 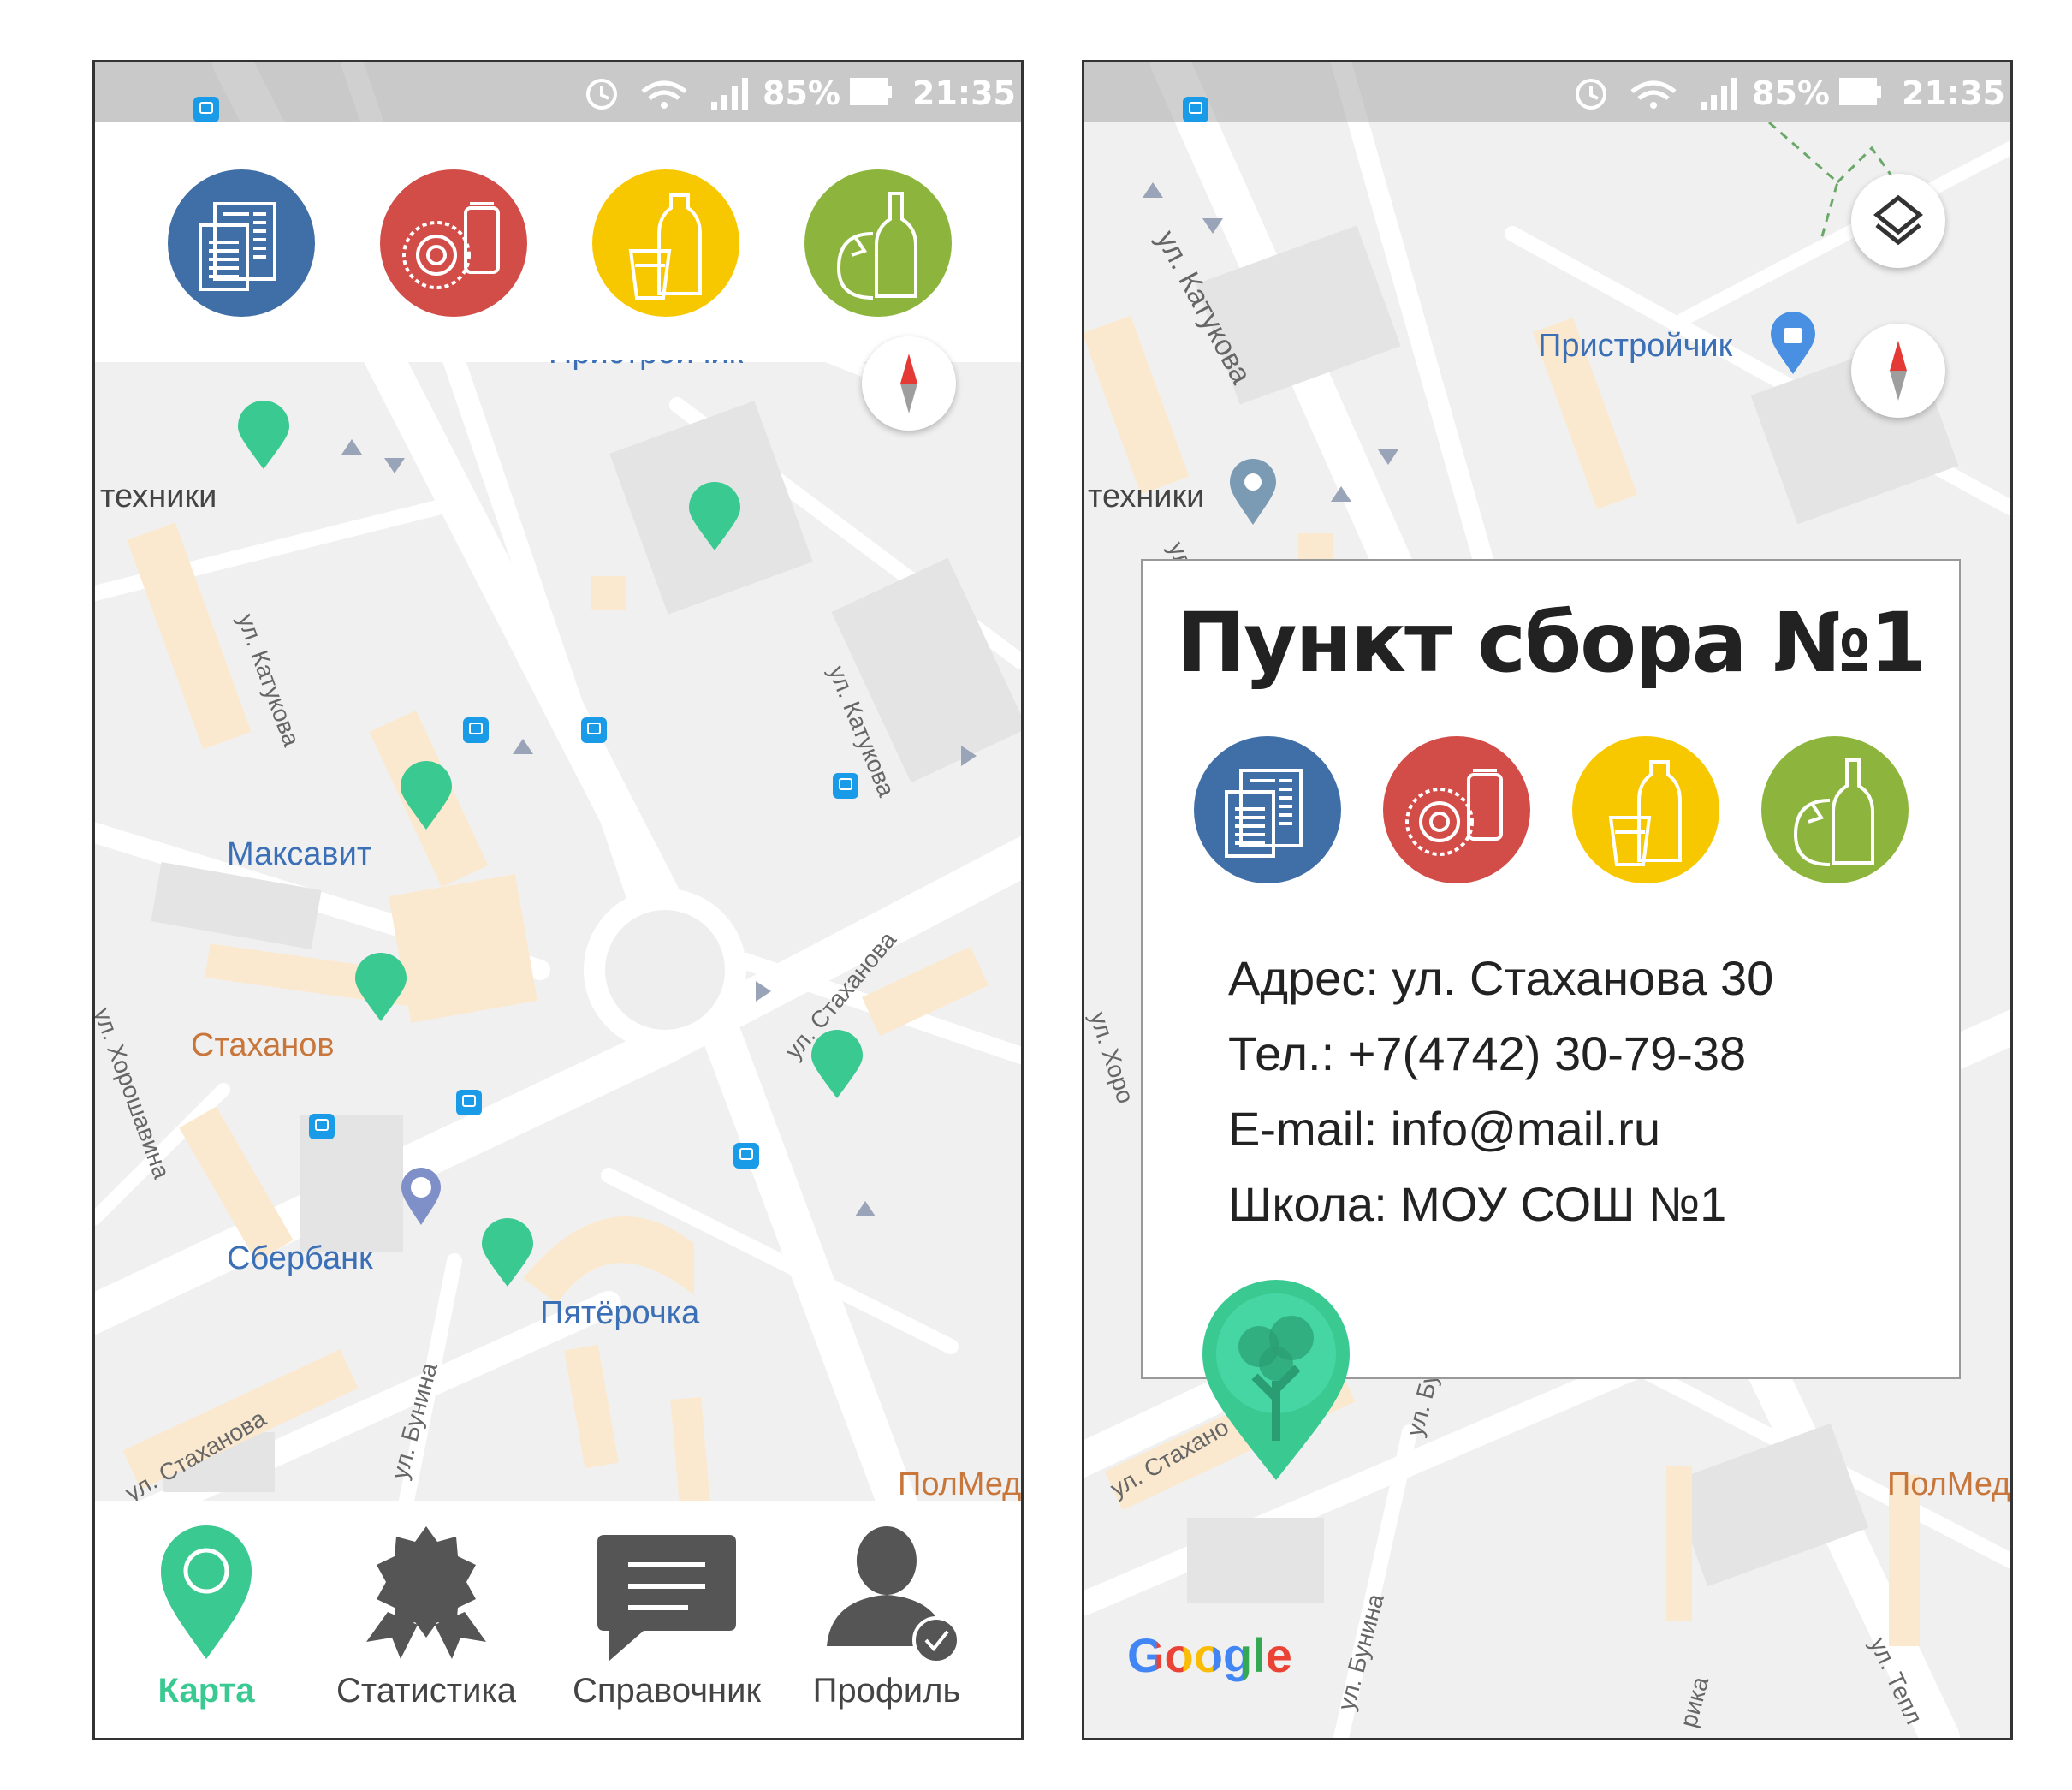 I want to click on plastic-category-badge, so click(x=1646, y=810).